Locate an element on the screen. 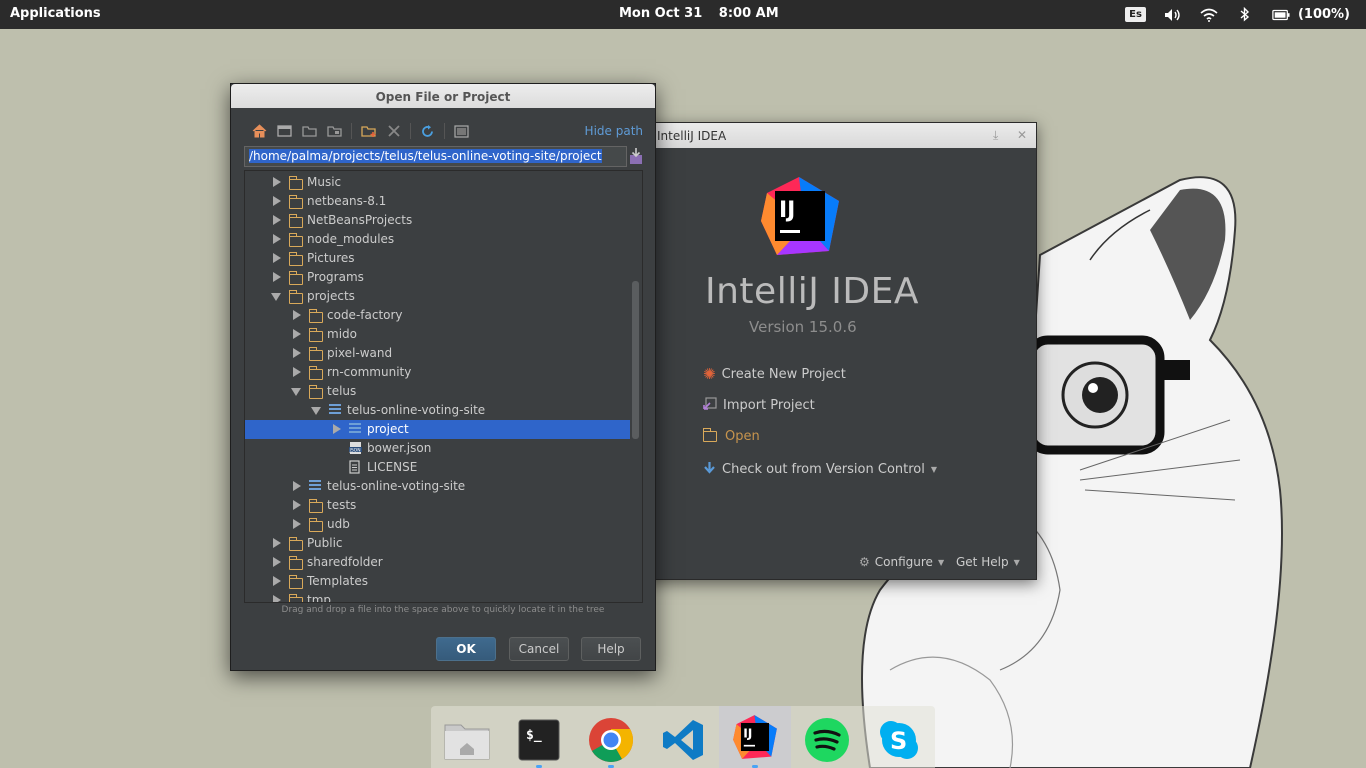 Image resolution: width=1366 pixels, height=768 pixels. import-project-label: Import Project is located at coordinates (769, 405).